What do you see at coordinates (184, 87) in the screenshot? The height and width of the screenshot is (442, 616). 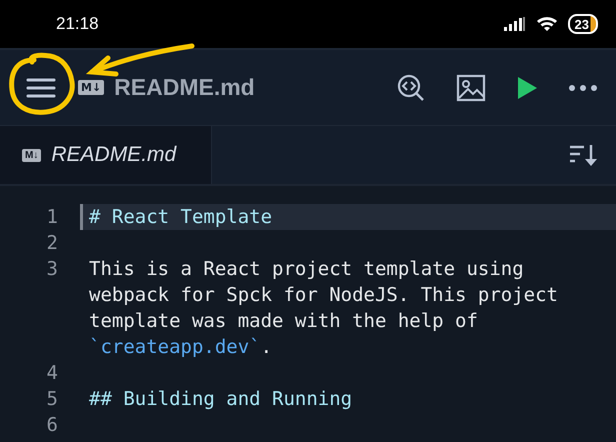 I see `file-title: README.md` at bounding box center [184, 87].